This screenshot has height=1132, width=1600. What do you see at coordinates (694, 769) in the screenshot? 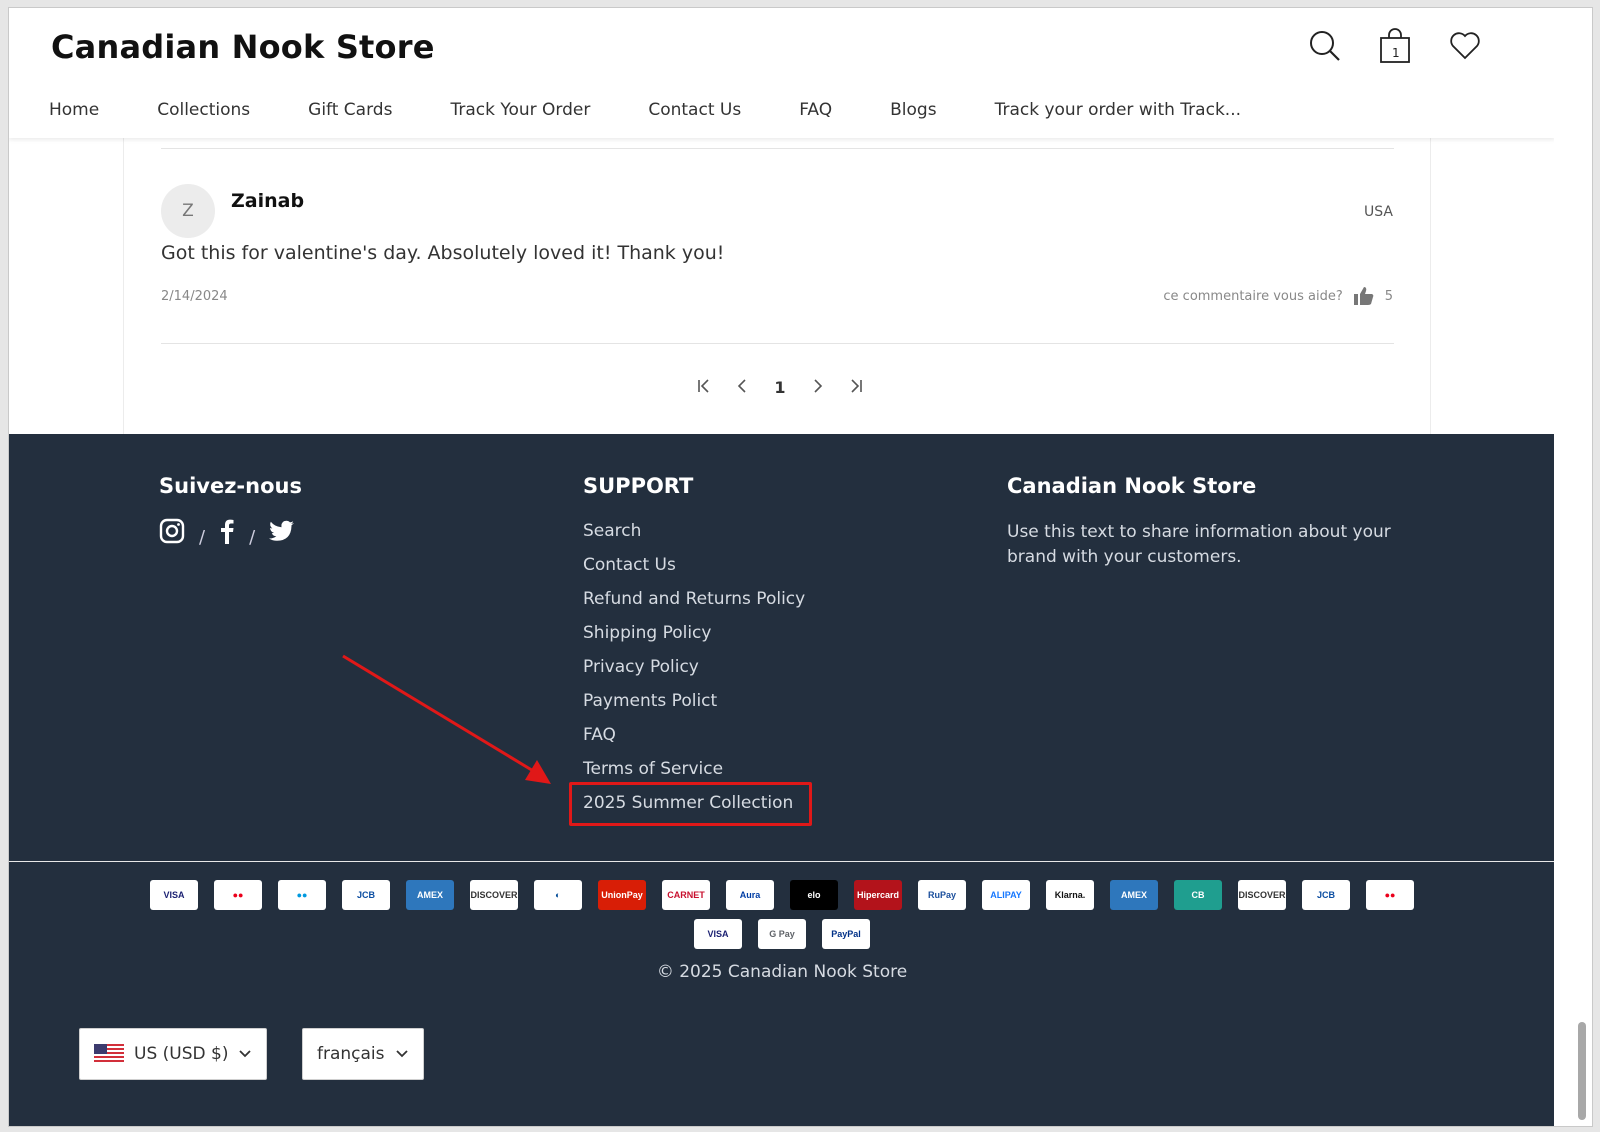
I see `footer-link-terms-of-service: Terms of Service` at bounding box center [694, 769].